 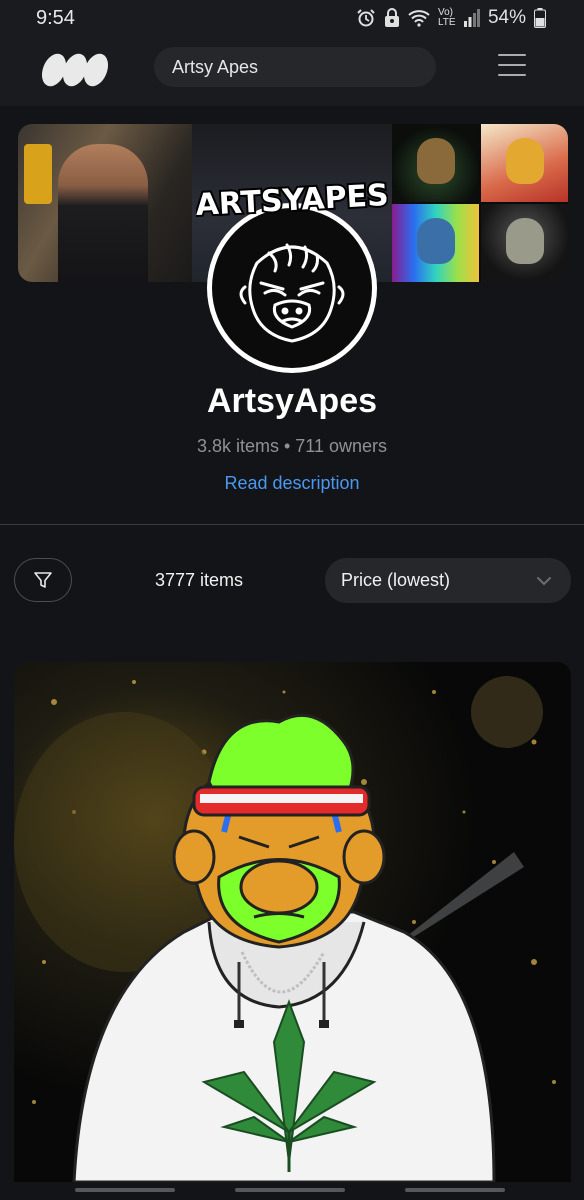 I want to click on top-navigation: Artsy Apes, so click(x=292, y=71).